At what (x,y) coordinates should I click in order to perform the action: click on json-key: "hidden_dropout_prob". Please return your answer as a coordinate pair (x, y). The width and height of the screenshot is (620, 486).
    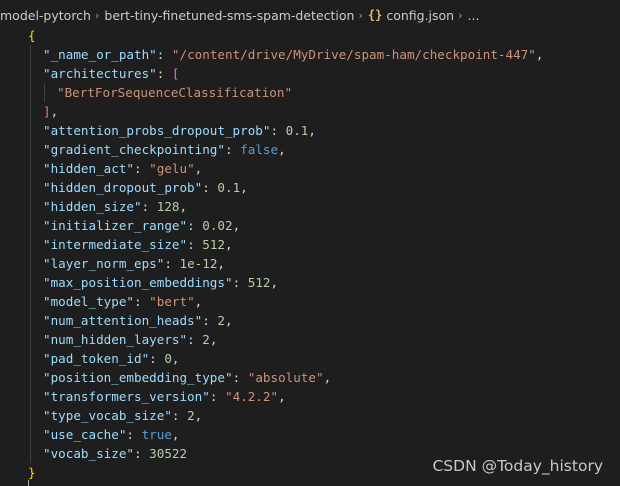
    Looking at the image, I should click on (123, 187).